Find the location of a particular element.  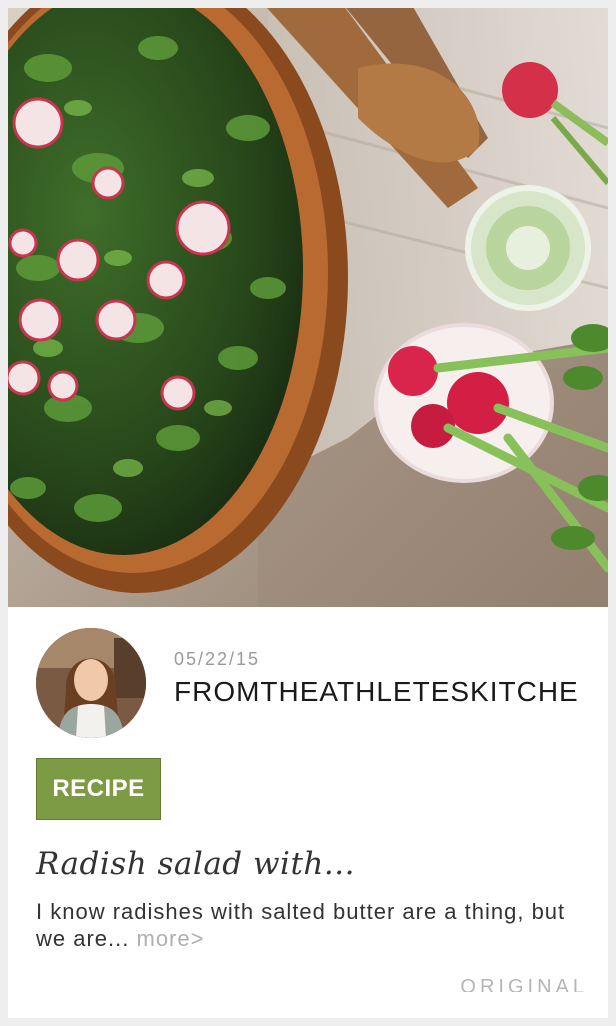

author-portrait is located at coordinates (91, 683).